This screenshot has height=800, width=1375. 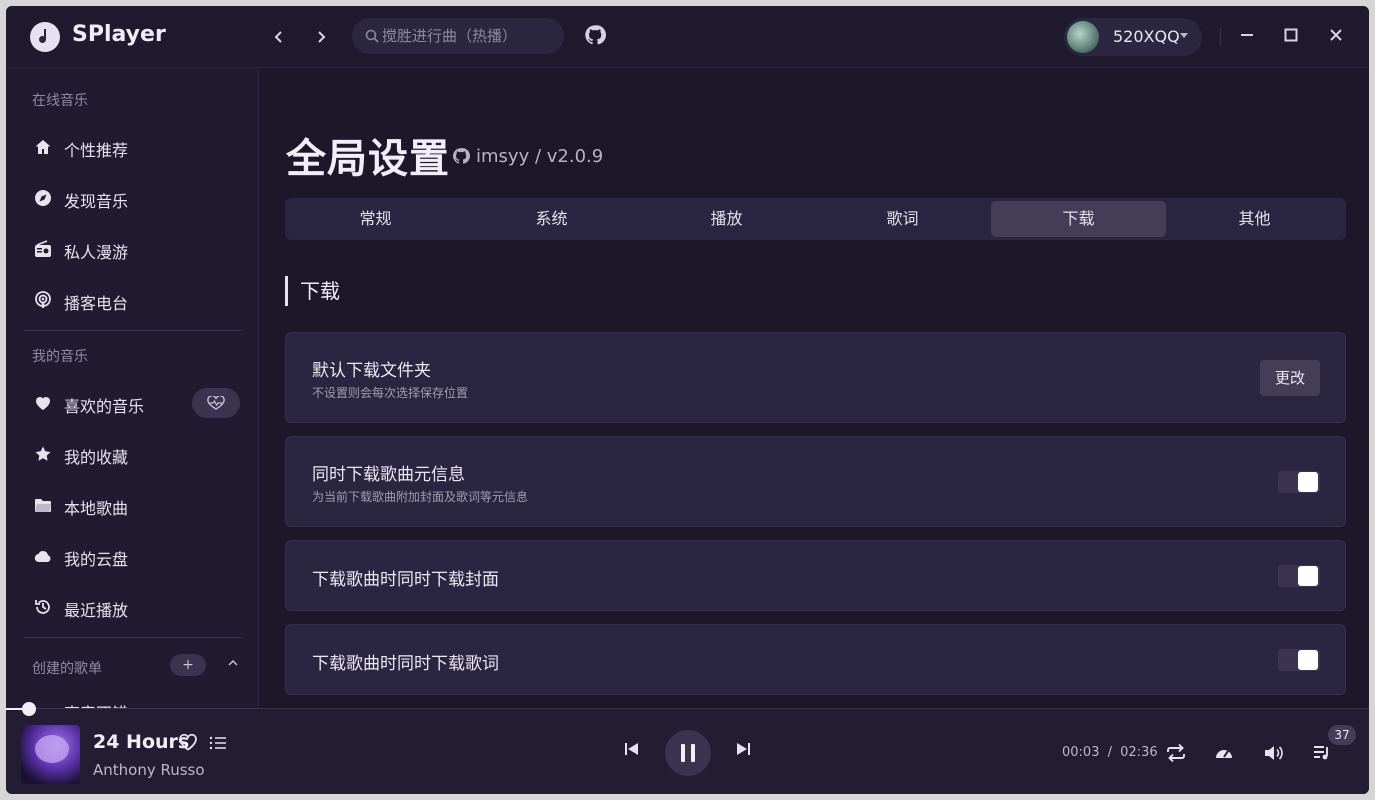 I want to click on volume-button, so click(x=1273, y=755).